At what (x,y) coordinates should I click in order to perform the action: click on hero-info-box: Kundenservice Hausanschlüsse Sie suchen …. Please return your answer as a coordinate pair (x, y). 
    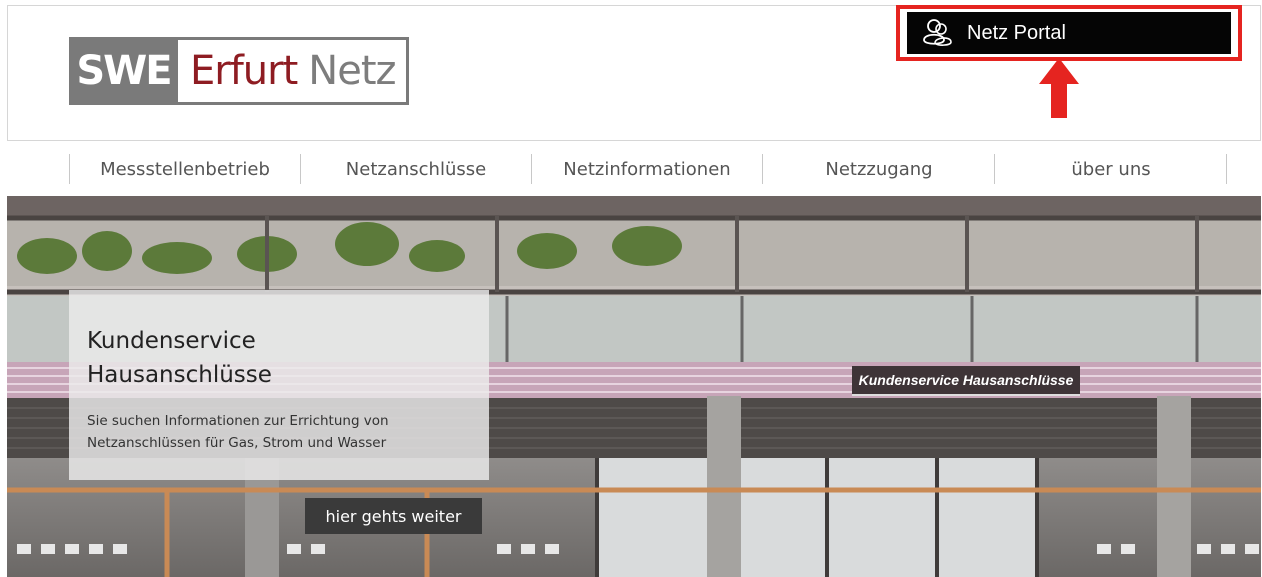
    Looking at the image, I should click on (279, 385).